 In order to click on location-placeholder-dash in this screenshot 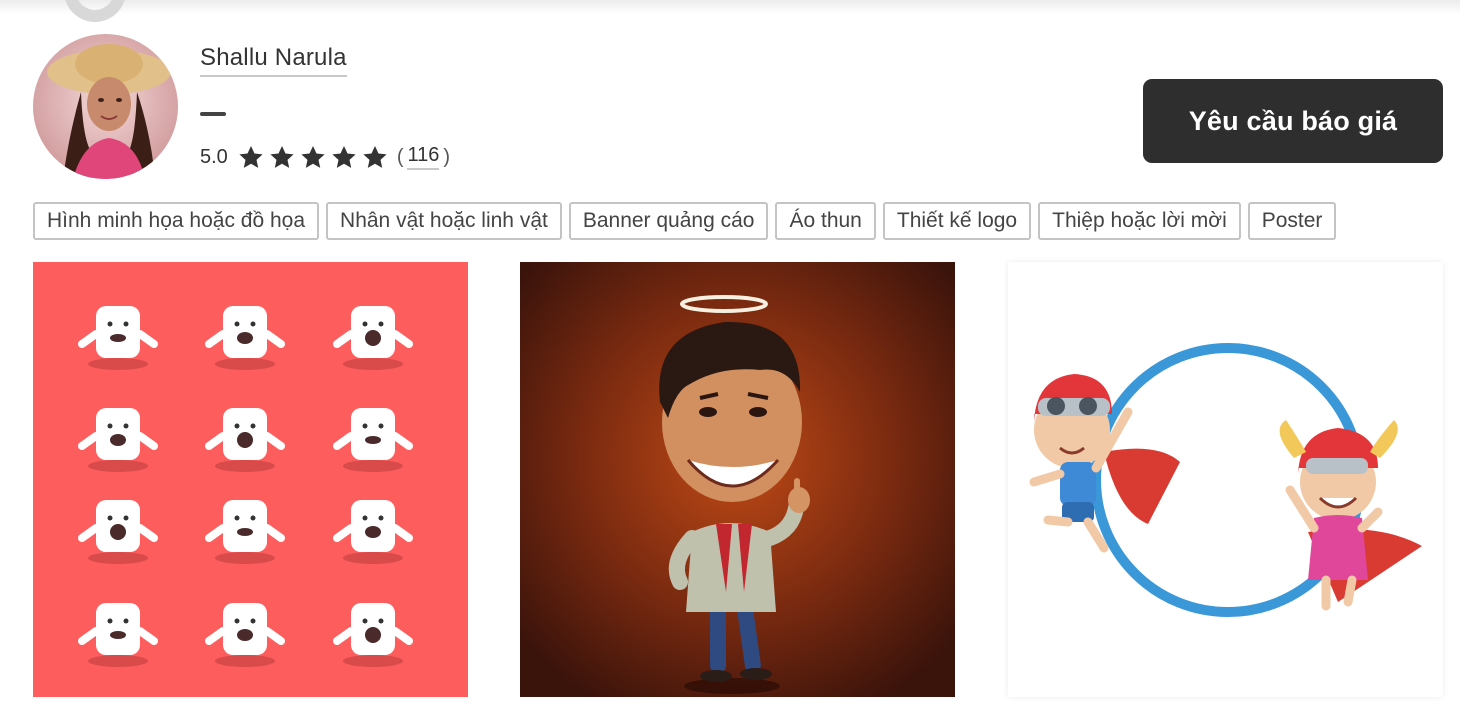, I will do `click(213, 114)`.